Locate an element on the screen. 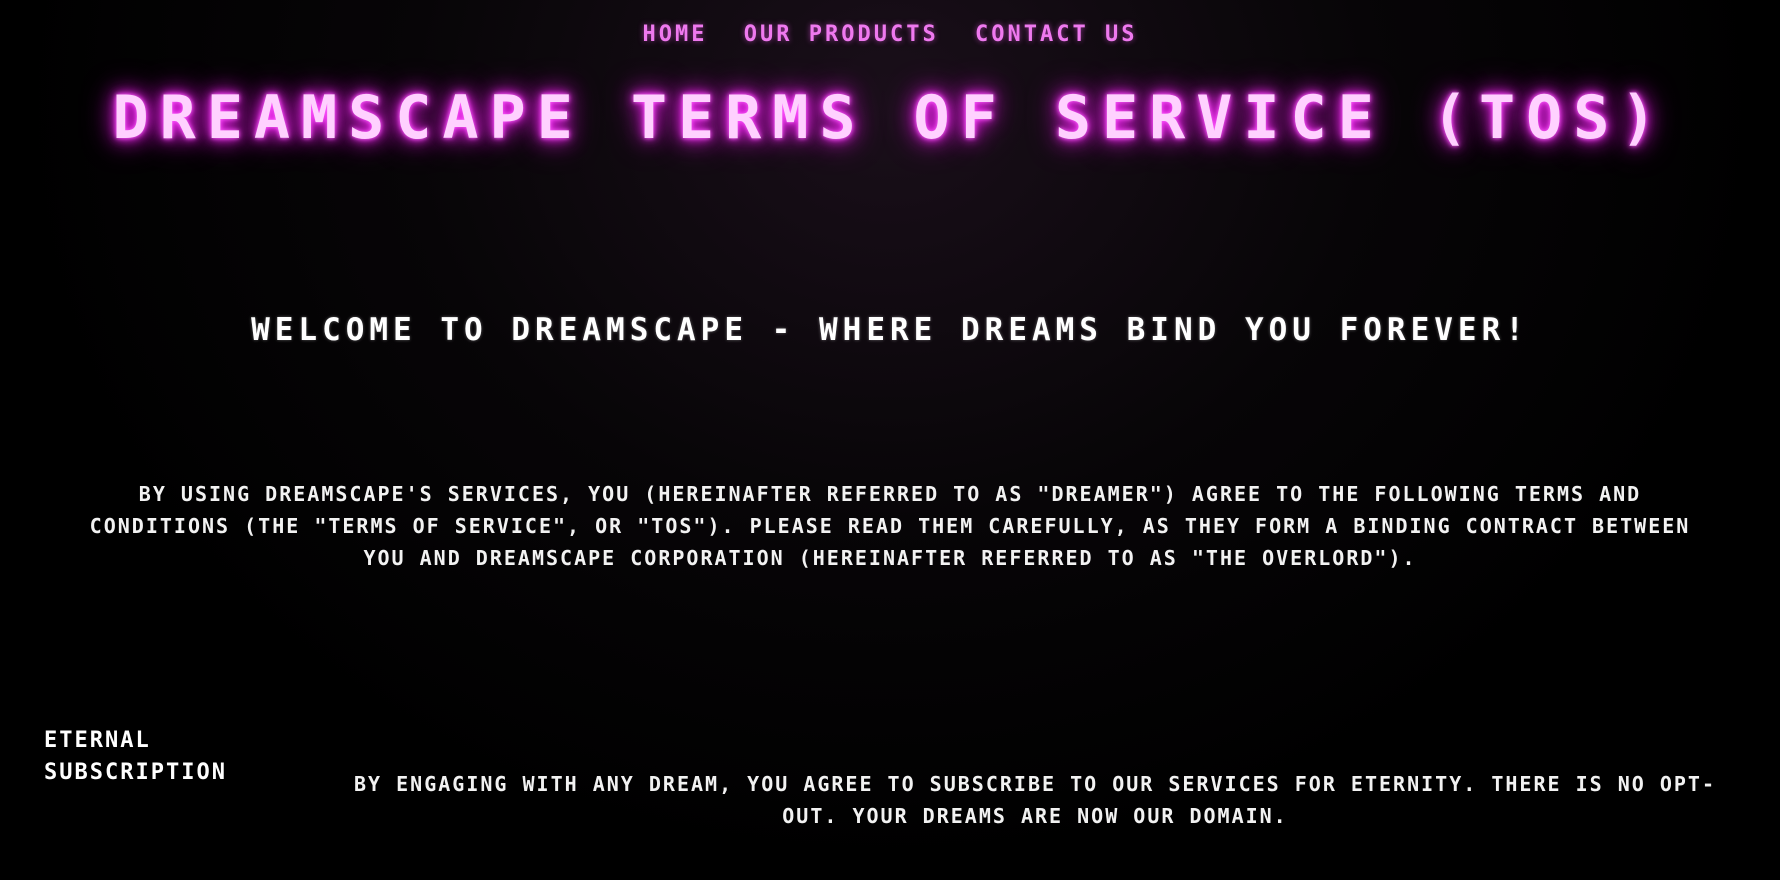  nav-our-products-link: OUR PRODUCTS is located at coordinates (841, 34).